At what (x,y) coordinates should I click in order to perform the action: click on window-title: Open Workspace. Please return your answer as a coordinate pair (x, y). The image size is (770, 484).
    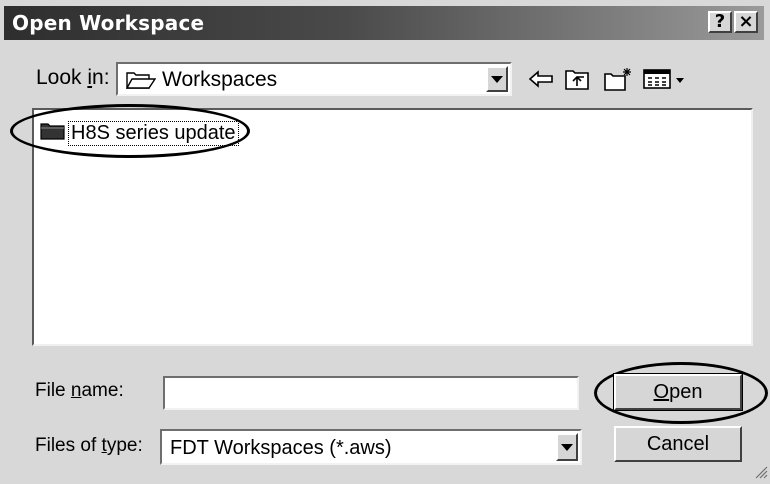
    Looking at the image, I should click on (108, 23).